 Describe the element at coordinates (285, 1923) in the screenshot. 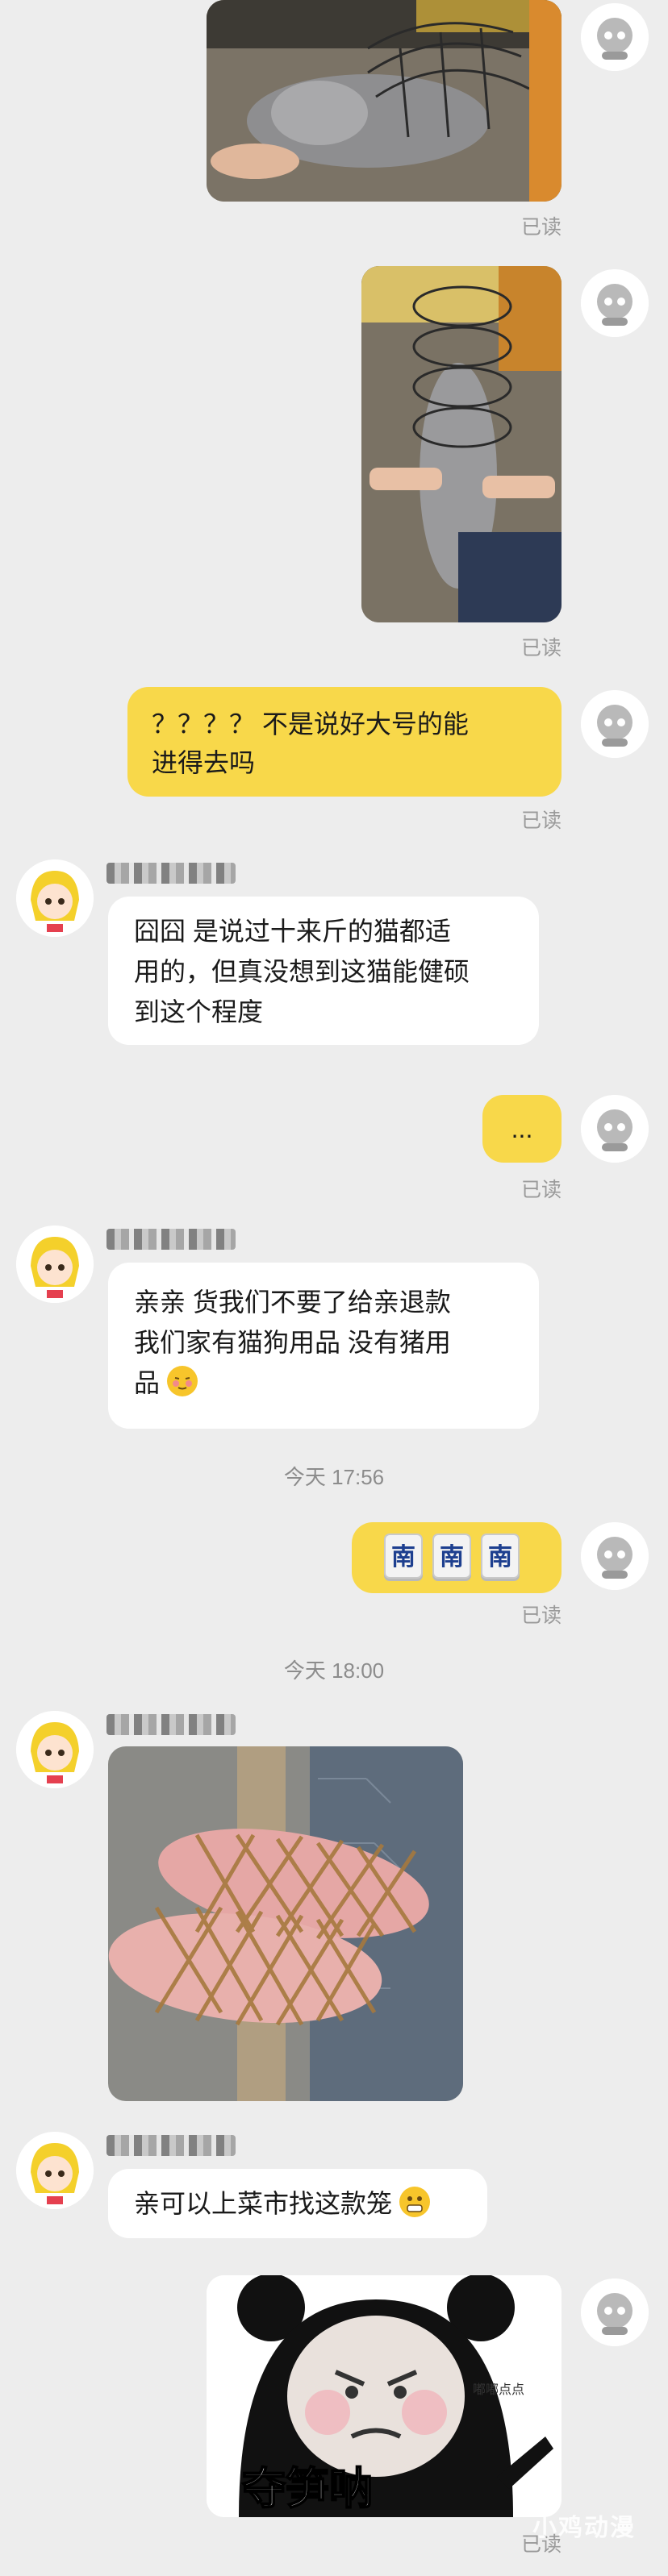

I see `message-image-pig-cages` at that location.